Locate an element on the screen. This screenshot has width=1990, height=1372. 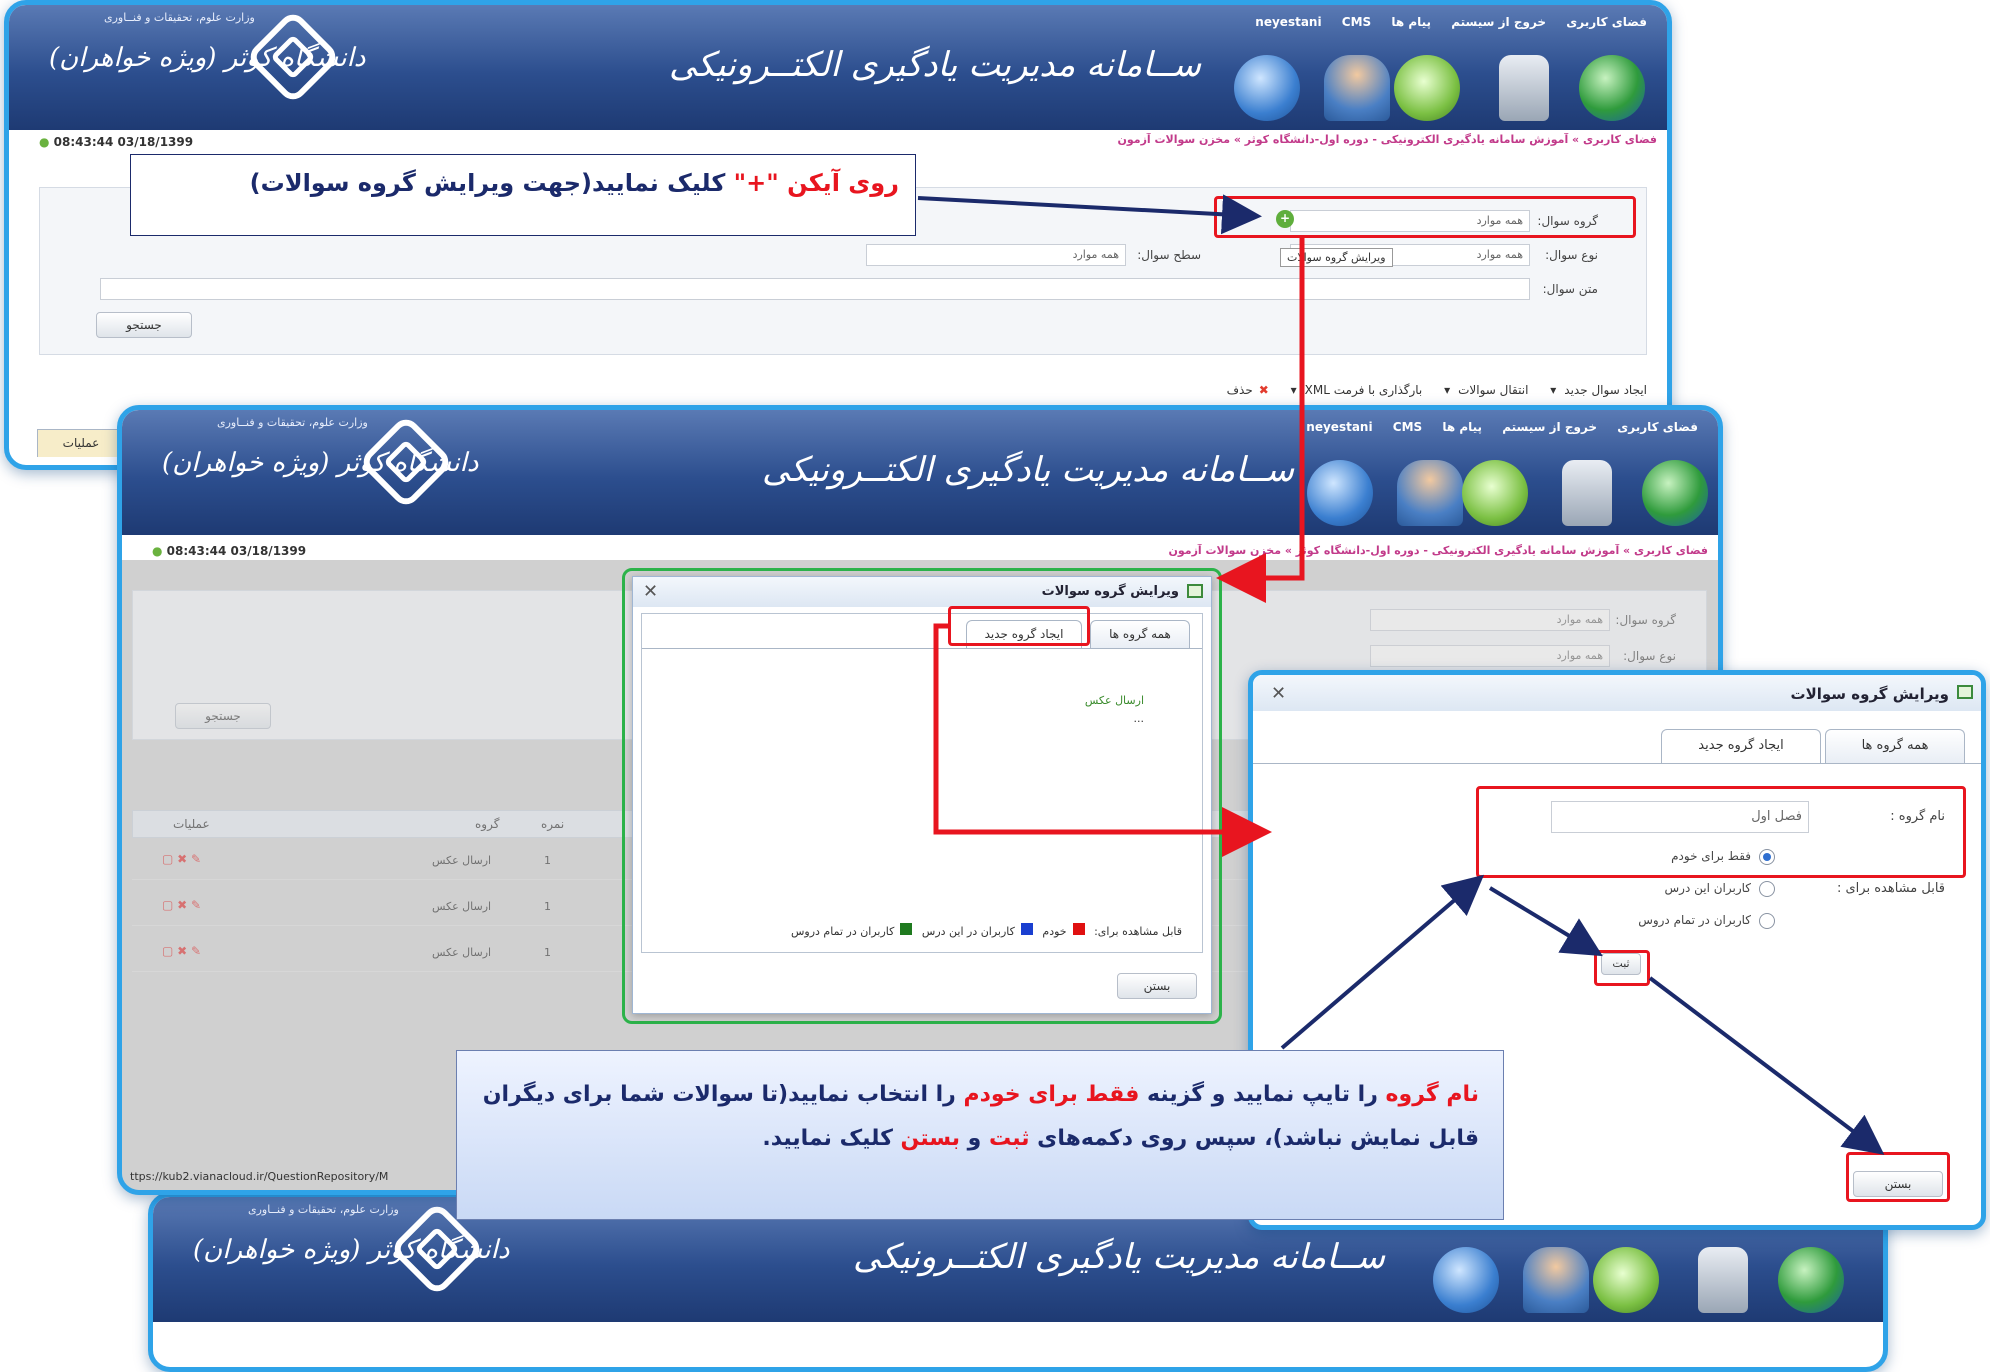
question-text-input is located at coordinates (815, 289).